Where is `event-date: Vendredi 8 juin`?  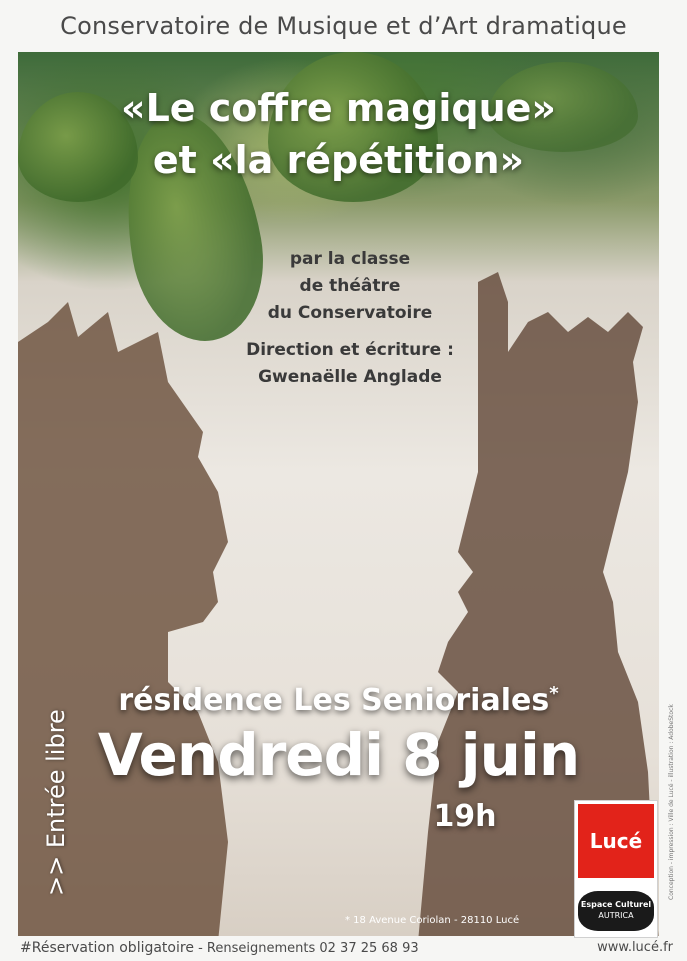 event-date: Vendredi 8 juin is located at coordinates (338, 755).